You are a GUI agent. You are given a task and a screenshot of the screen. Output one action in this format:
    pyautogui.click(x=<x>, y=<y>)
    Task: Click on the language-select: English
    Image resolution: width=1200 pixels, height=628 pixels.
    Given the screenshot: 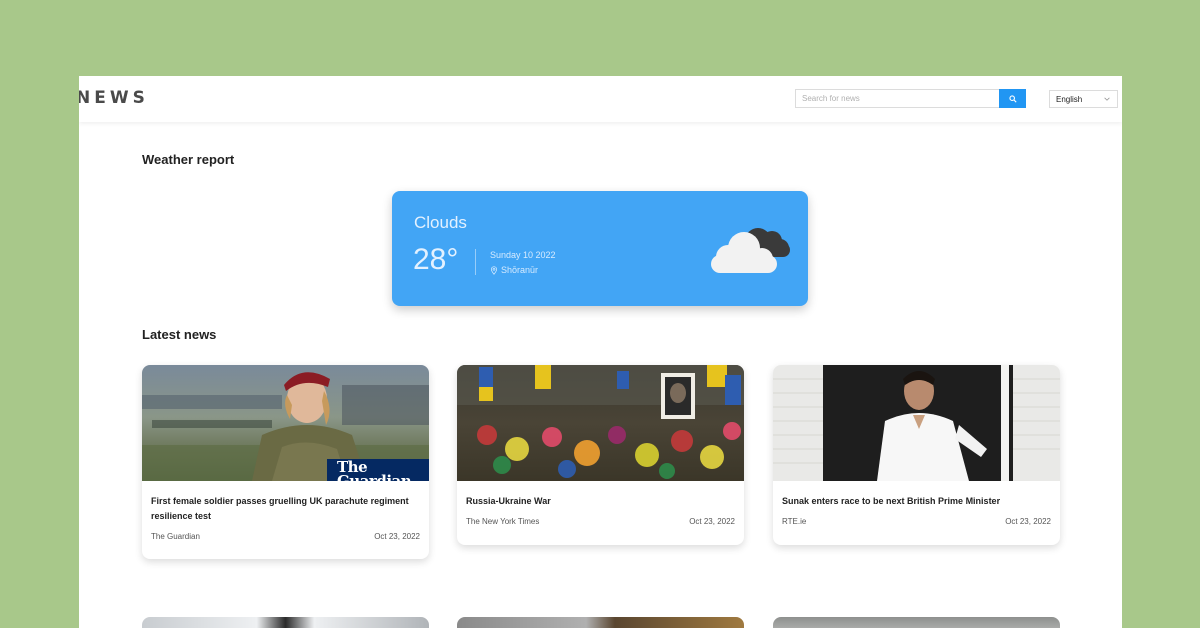 What is the action you would take?
    pyautogui.click(x=1083, y=99)
    